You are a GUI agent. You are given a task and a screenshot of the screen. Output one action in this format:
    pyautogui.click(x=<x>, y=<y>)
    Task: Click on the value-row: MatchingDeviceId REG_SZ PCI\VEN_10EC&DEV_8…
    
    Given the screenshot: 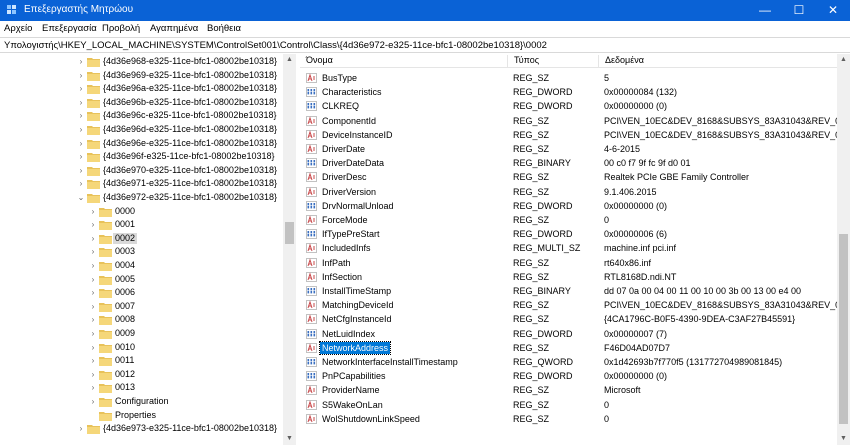 What is the action you would take?
    pyautogui.click(x=572, y=305)
    